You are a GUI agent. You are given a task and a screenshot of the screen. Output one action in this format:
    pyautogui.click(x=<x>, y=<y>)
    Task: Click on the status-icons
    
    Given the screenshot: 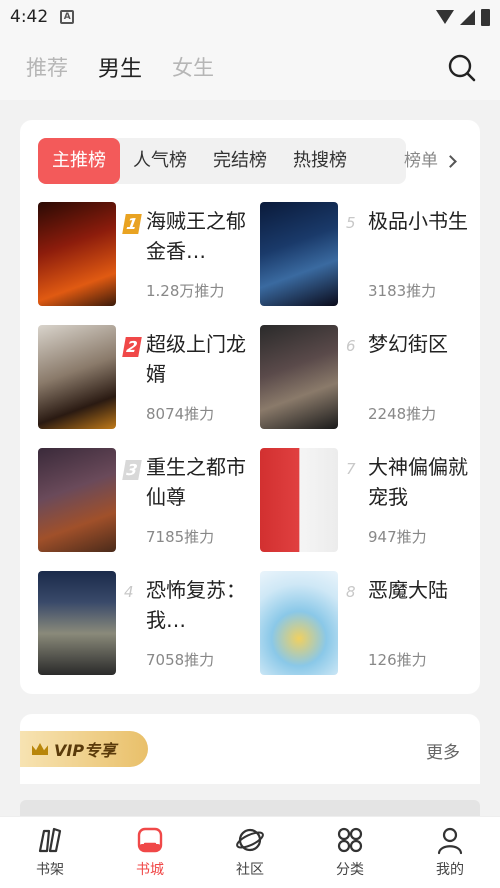 What is the action you would take?
    pyautogui.click(x=463, y=17)
    